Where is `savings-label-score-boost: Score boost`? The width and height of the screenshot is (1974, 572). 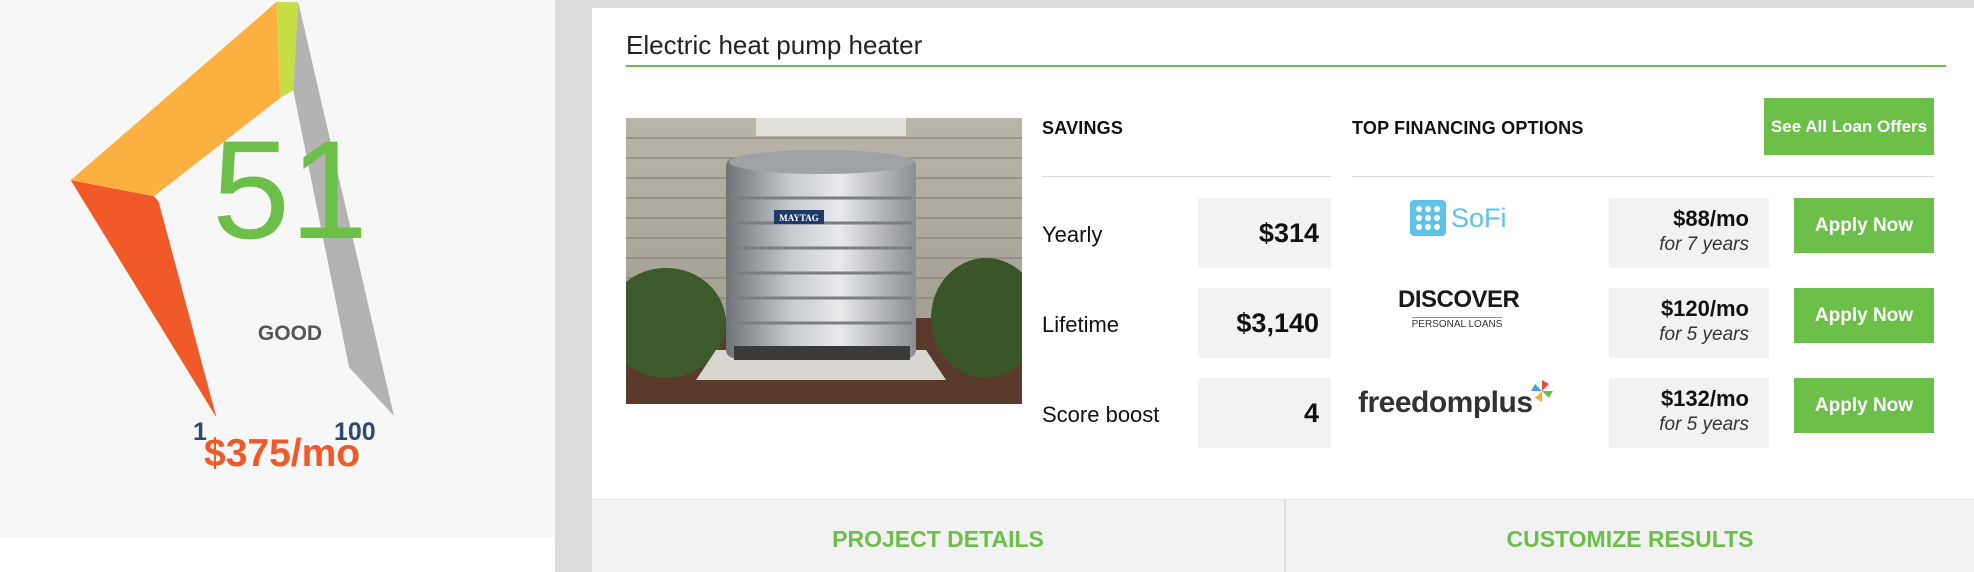 savings-label-score-boost: Score boost is located at coordinates (1101, 414).